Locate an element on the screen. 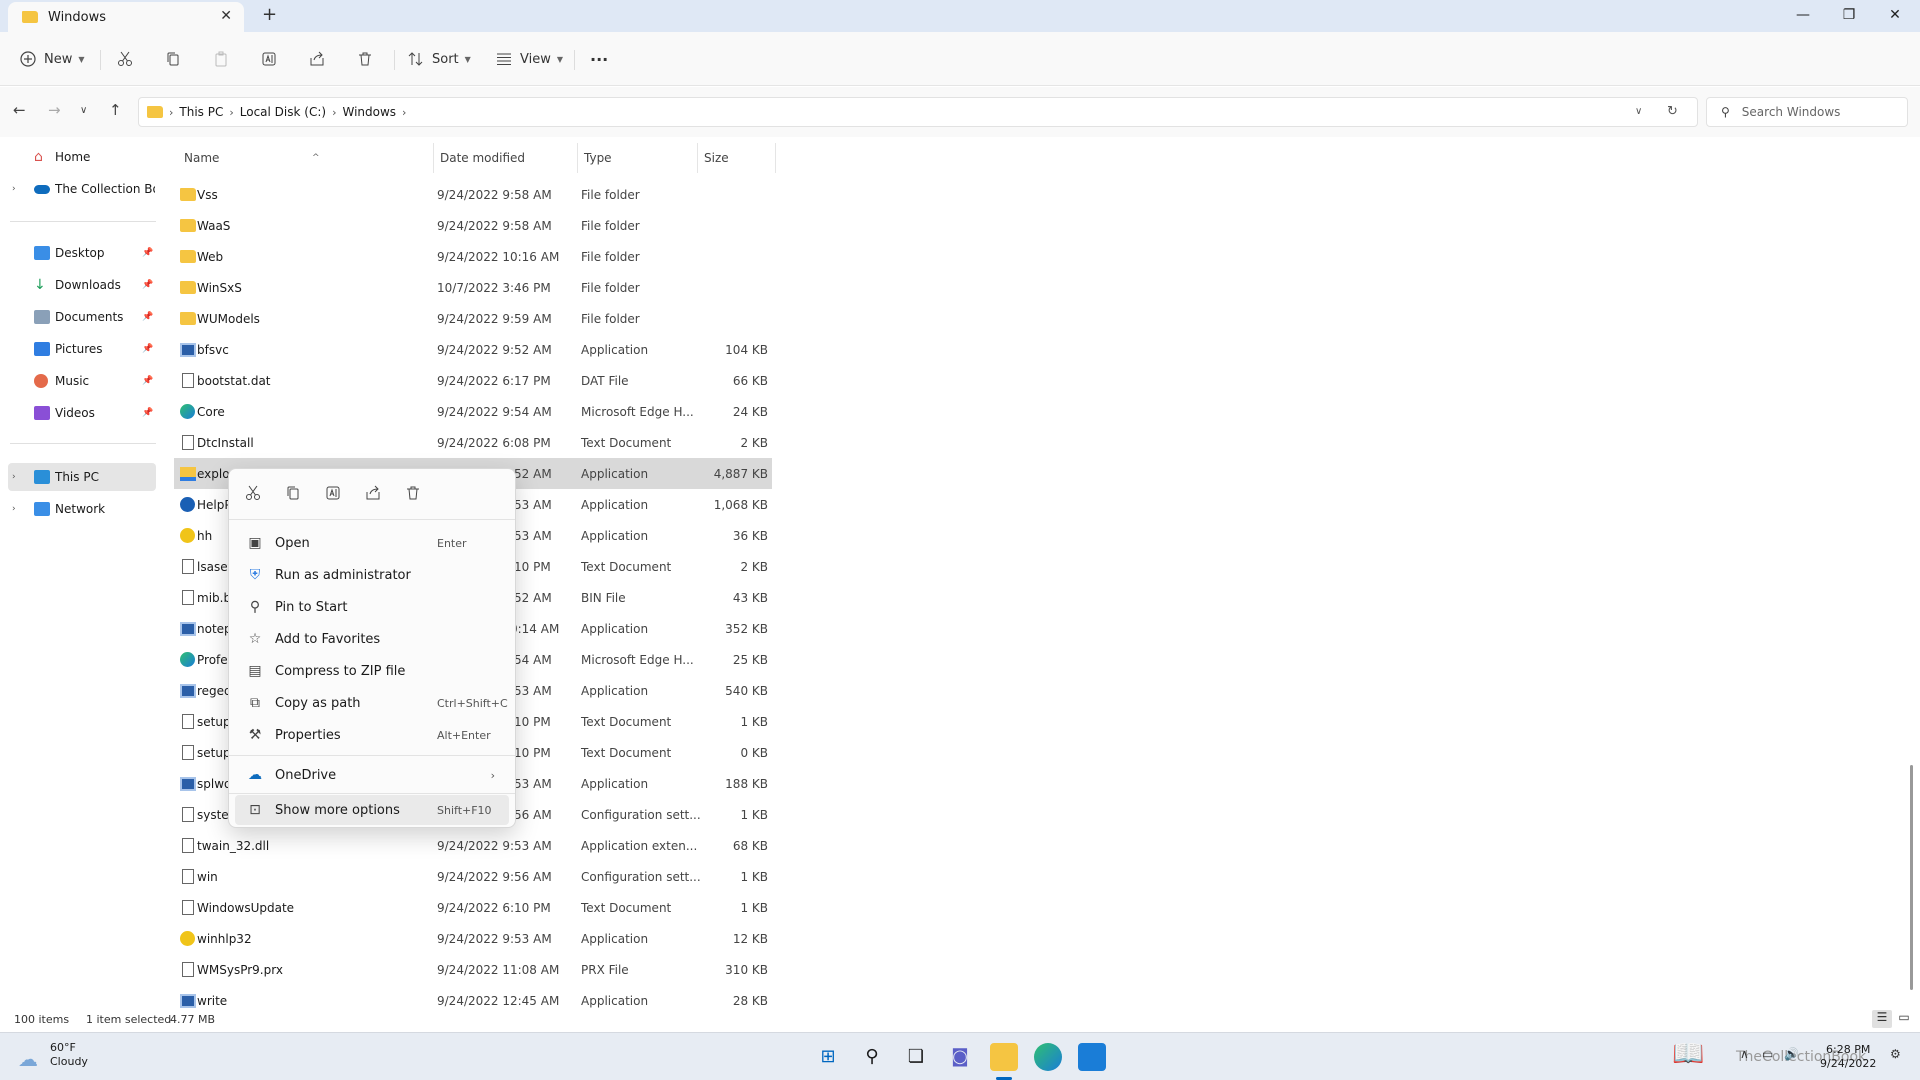 Image resolution: width=1920 pixels, height=1080 pixels. paste-button is located at coordinates (221, 59).